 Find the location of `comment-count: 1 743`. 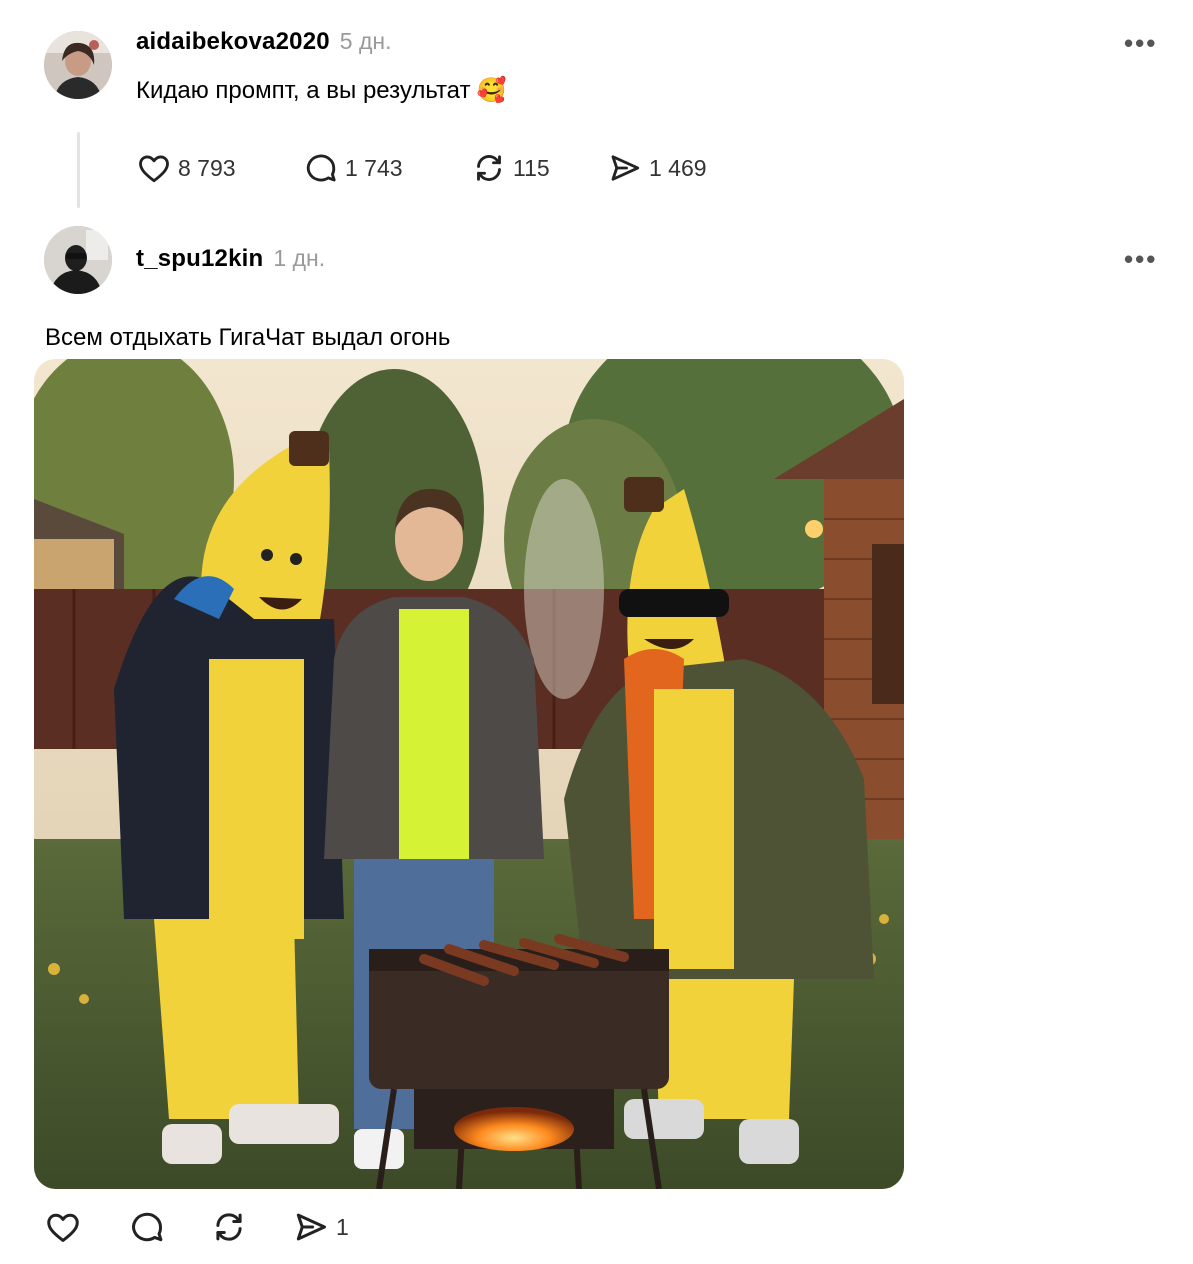

comment-count: 1 743 is located at coordinates (374, 167).